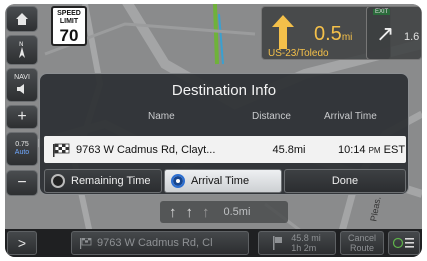 This screenshot has width=427, height=261. What do you see at coordinates (306, 238) in the screenshot?
I see `trip-distance: 45.8 mi` at bounding box center [306, 238].